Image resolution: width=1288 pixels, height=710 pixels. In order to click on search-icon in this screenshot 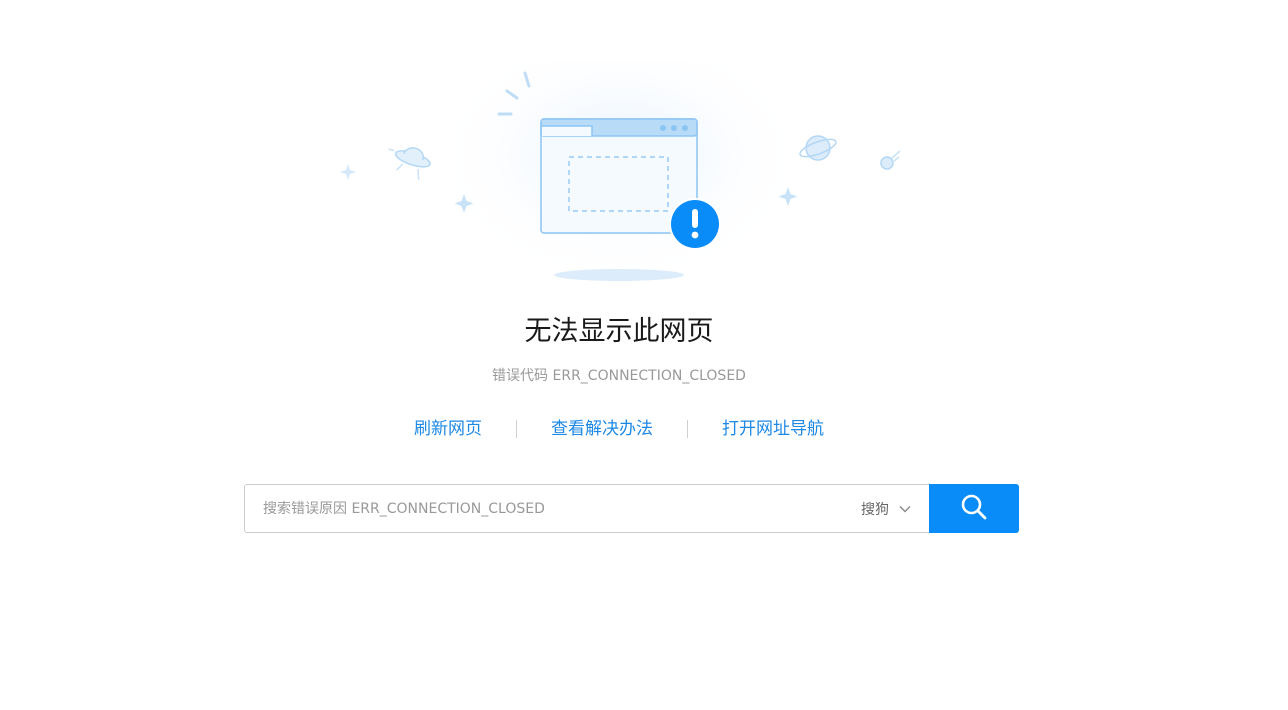, I will do `click(974, 509)`.